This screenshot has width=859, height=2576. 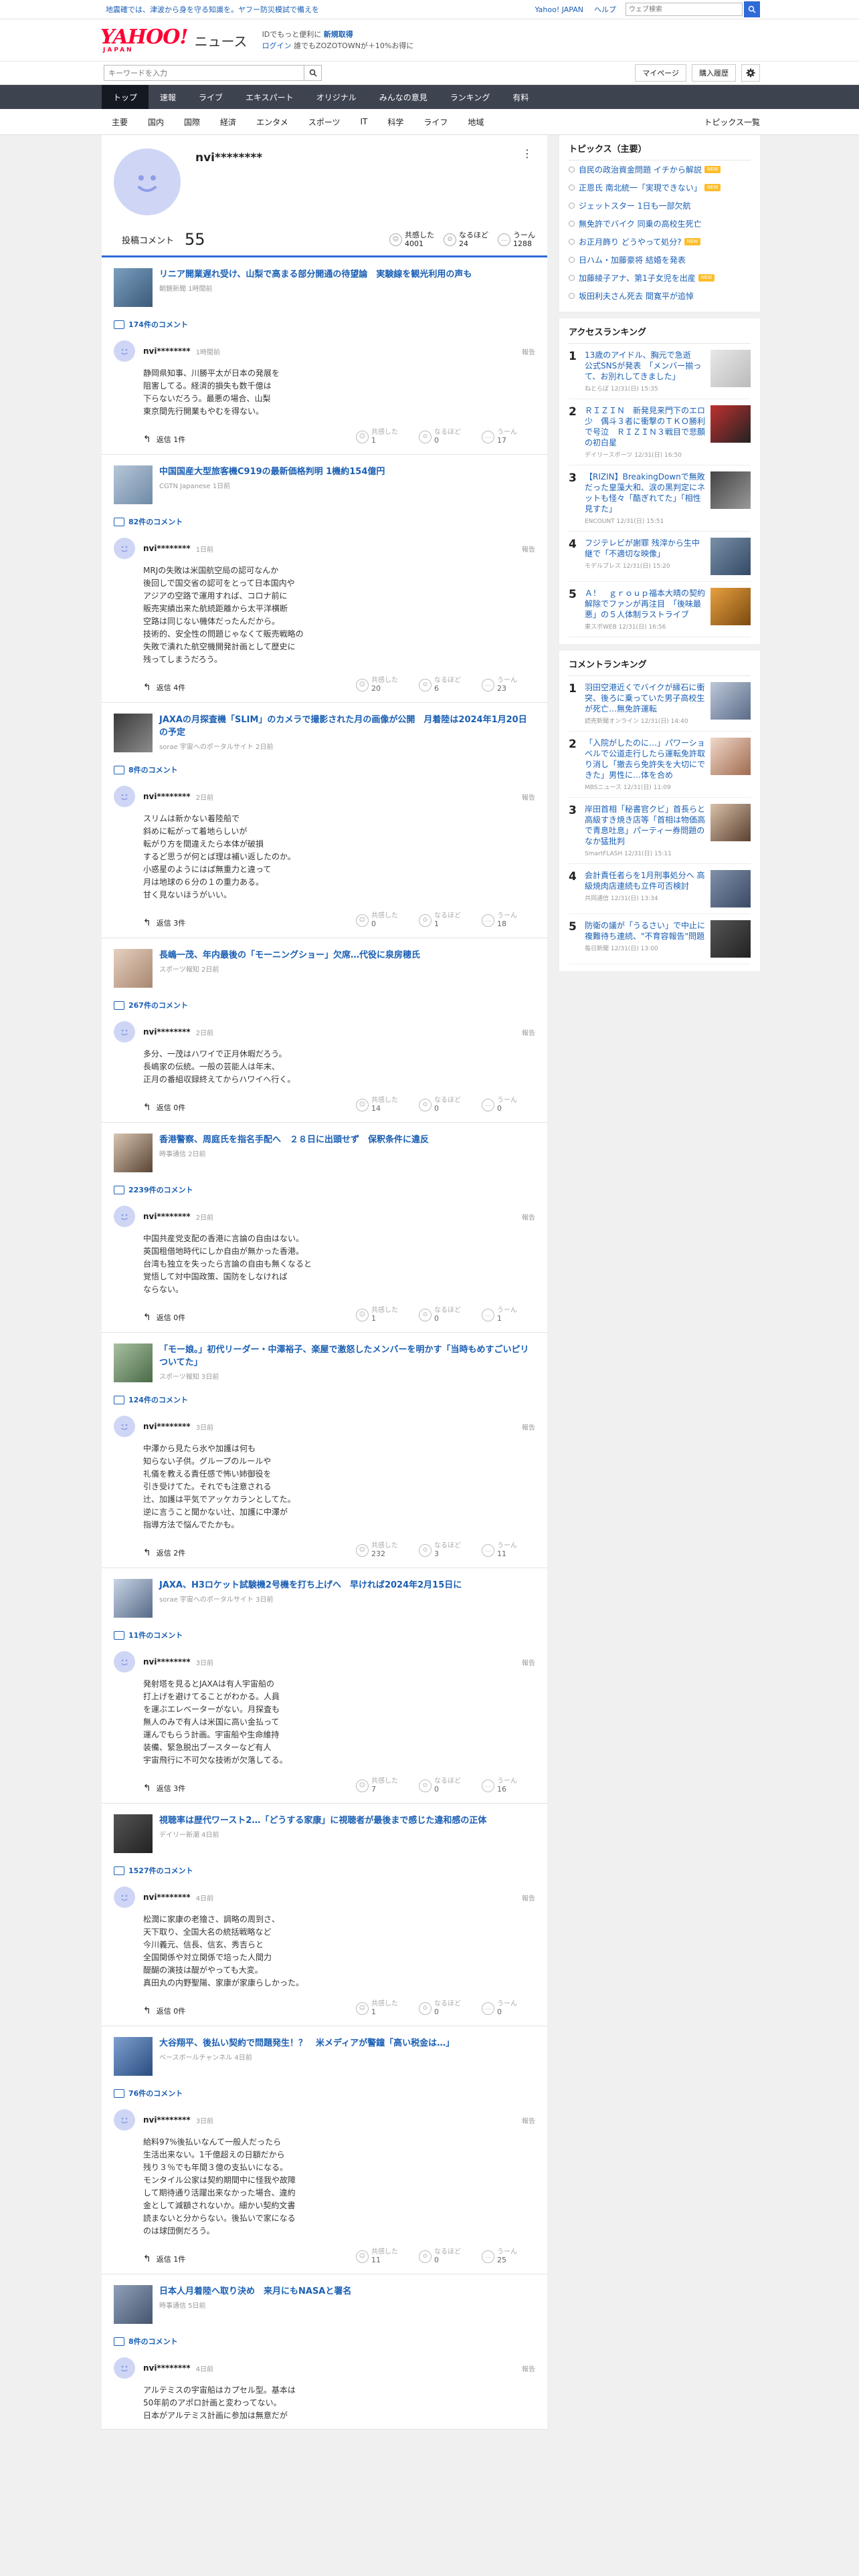 What do you see at coordinates (120, 122) in the screenshot?
I see `category-tab-0: 主要` at bounding box center [120, 122].